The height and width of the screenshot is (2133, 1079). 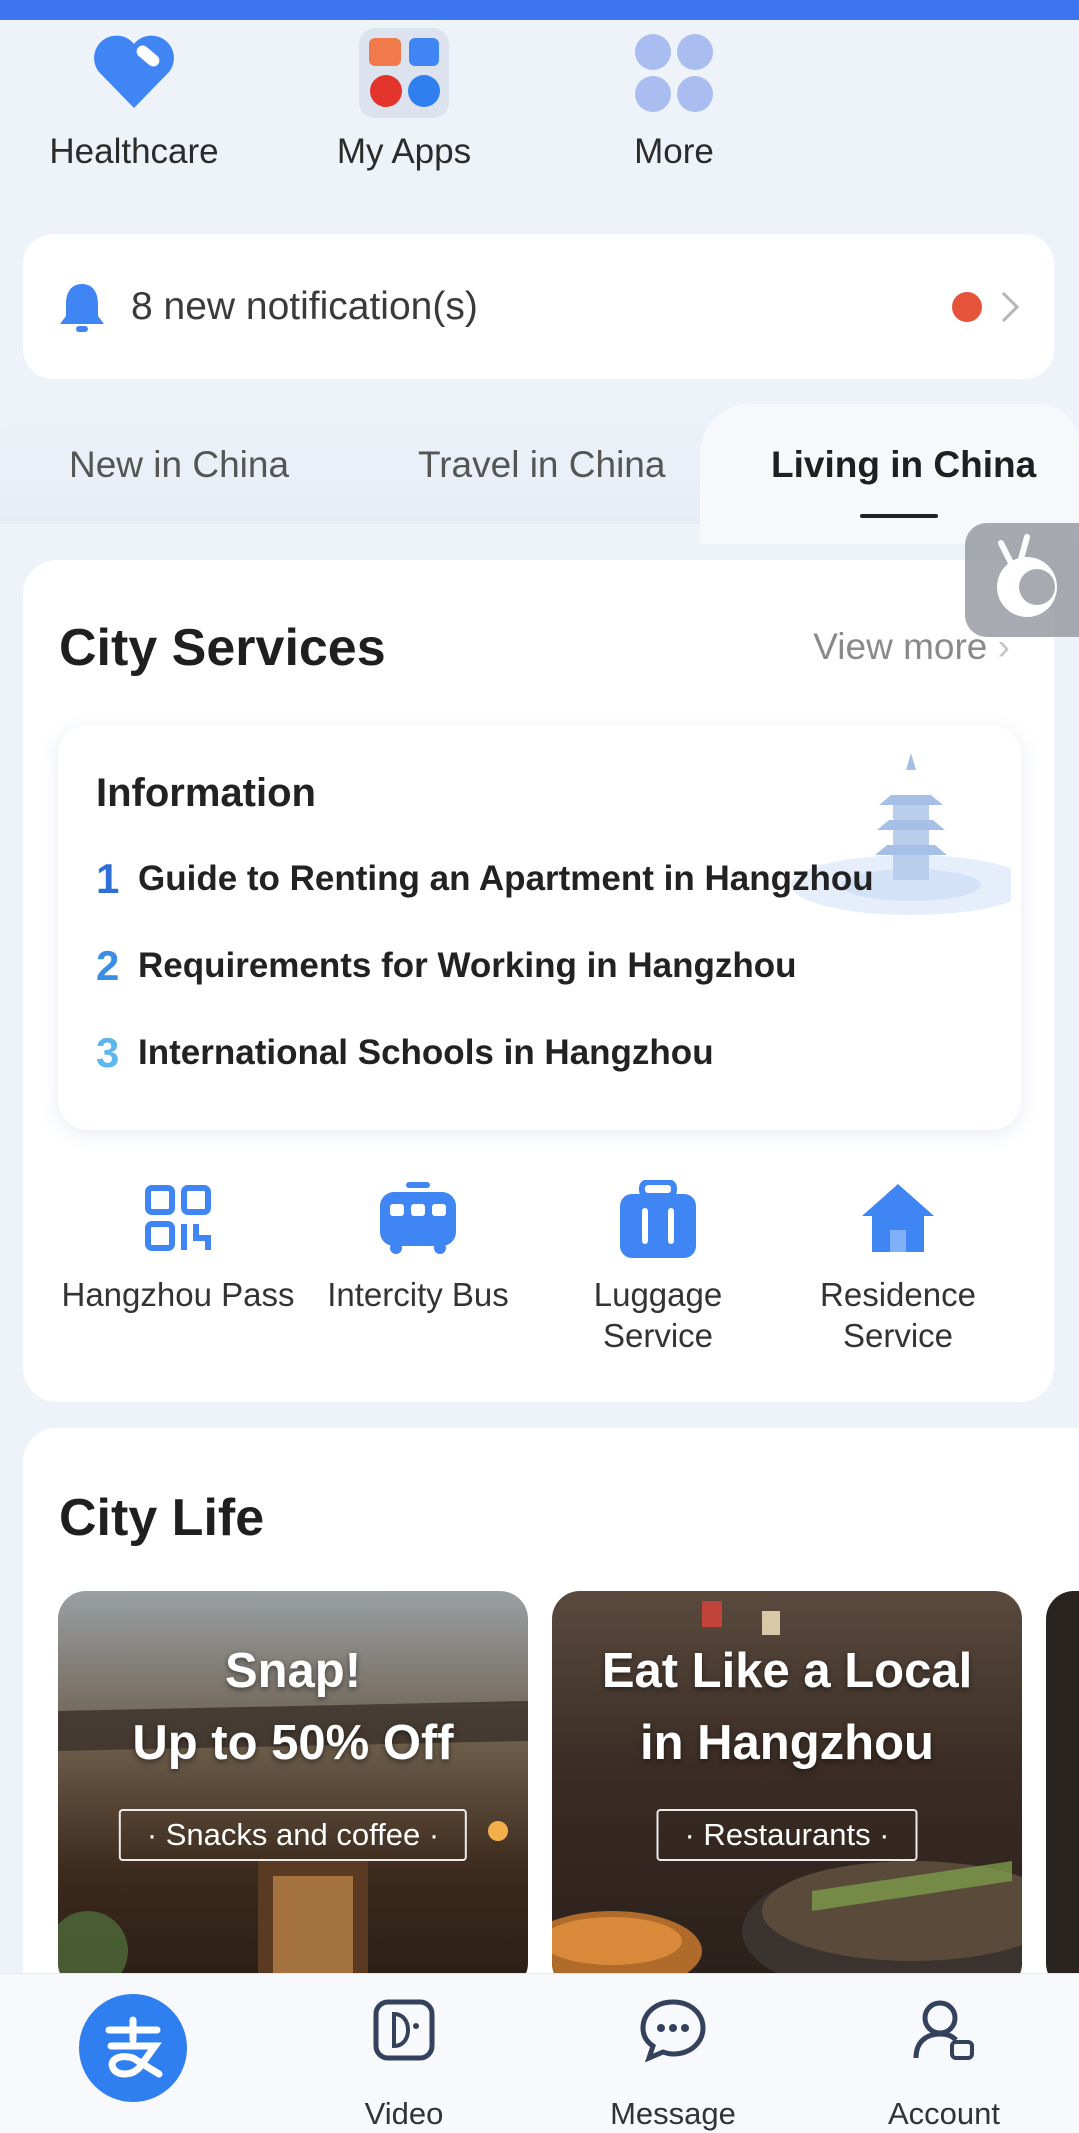 I want to click on info-item: 3 International Schools in Hangzhou, so click(x=405, y=1053).